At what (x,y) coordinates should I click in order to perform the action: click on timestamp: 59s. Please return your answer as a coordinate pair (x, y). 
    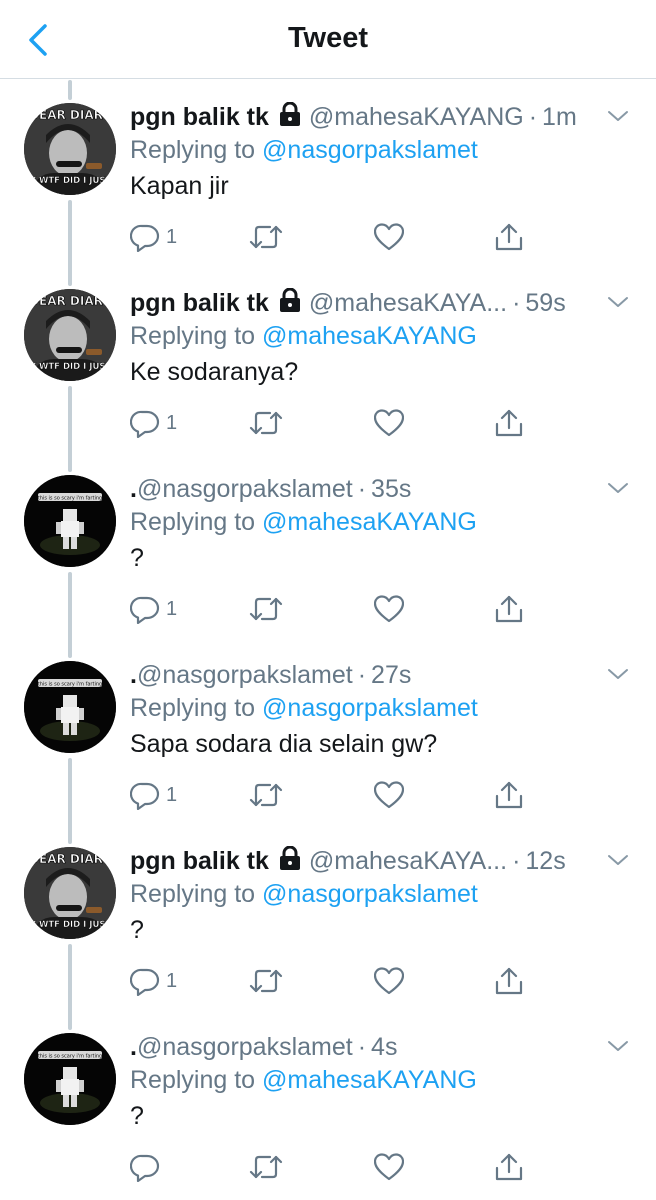
    Looking at the image, I should click on (545, 303).